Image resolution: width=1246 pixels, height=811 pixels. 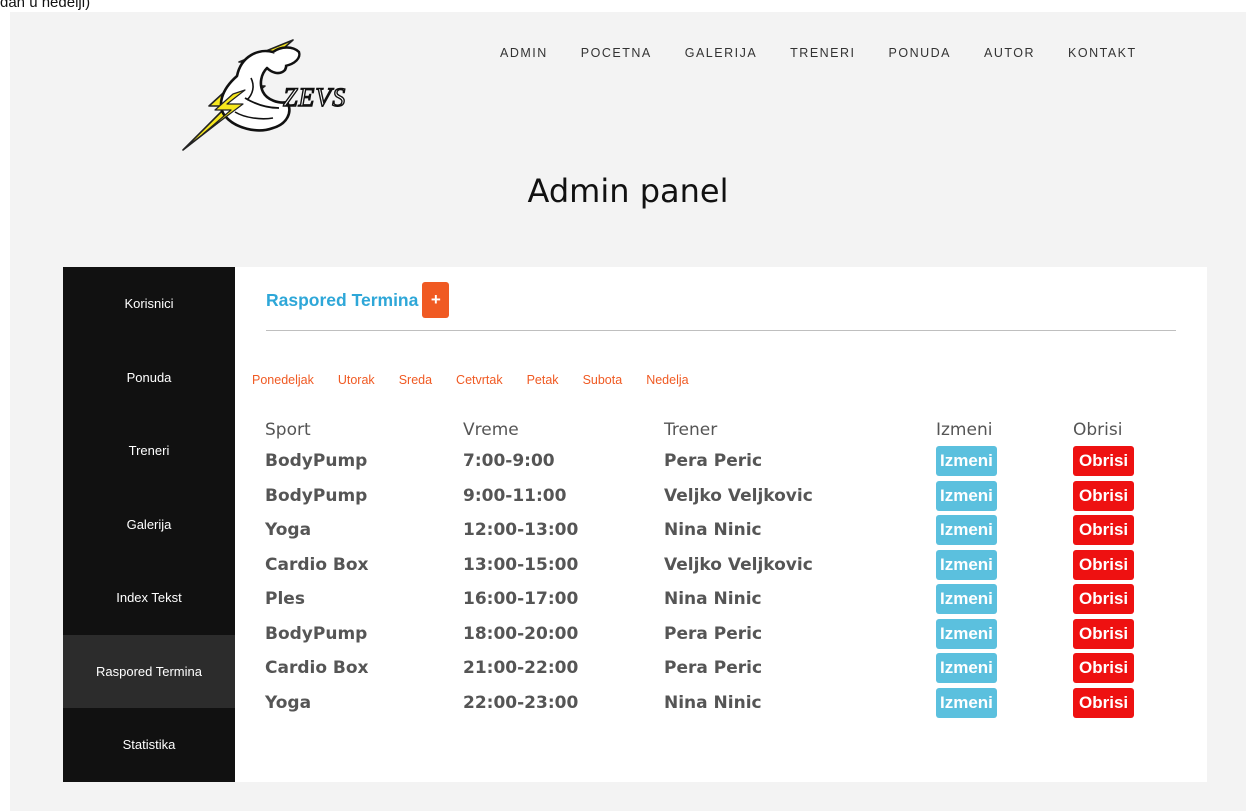 What do you see at coordinates (719, 430) in the screenshot?
I see `table-header-row: Sport Vreme Trener Izmeni Obrisi` at bounding box center [719, 430].